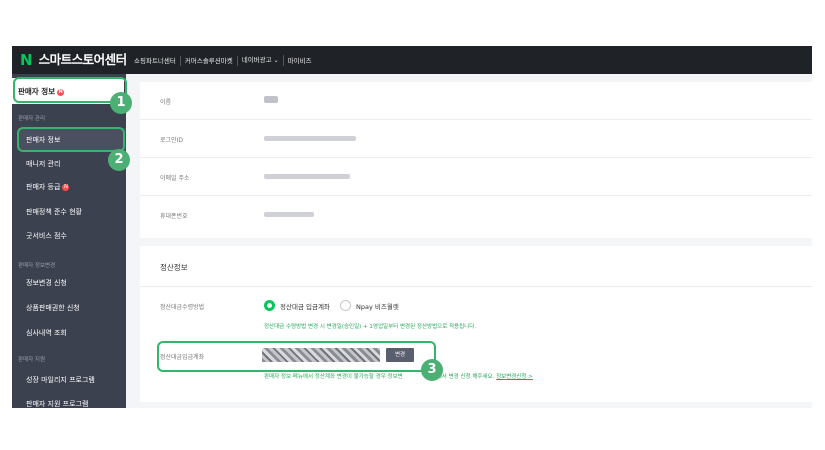 The height and width of the screenshot is (450, 825). What do you see at coordinates (46, 333) in the screenshot?
I see `sidebar-item-review-history: 심사내역 조회` at bounding box center [46, 333].